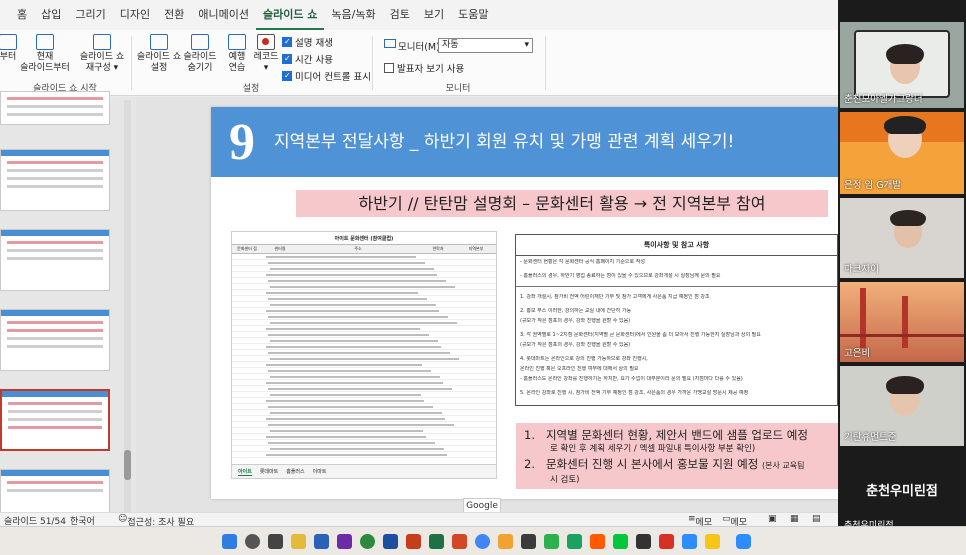  What do you see at coordinates (287, 76) in the screenshot?
I see `checkbox-checked-icon` at bounding box center [287, 76].